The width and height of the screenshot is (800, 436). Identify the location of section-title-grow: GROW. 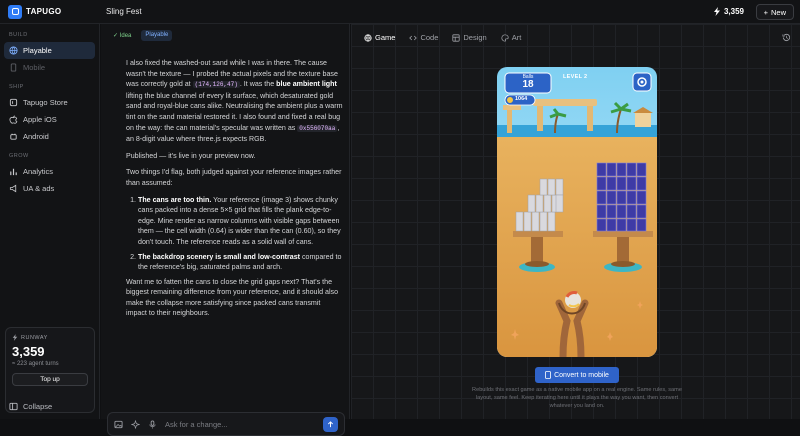
(19, 156).